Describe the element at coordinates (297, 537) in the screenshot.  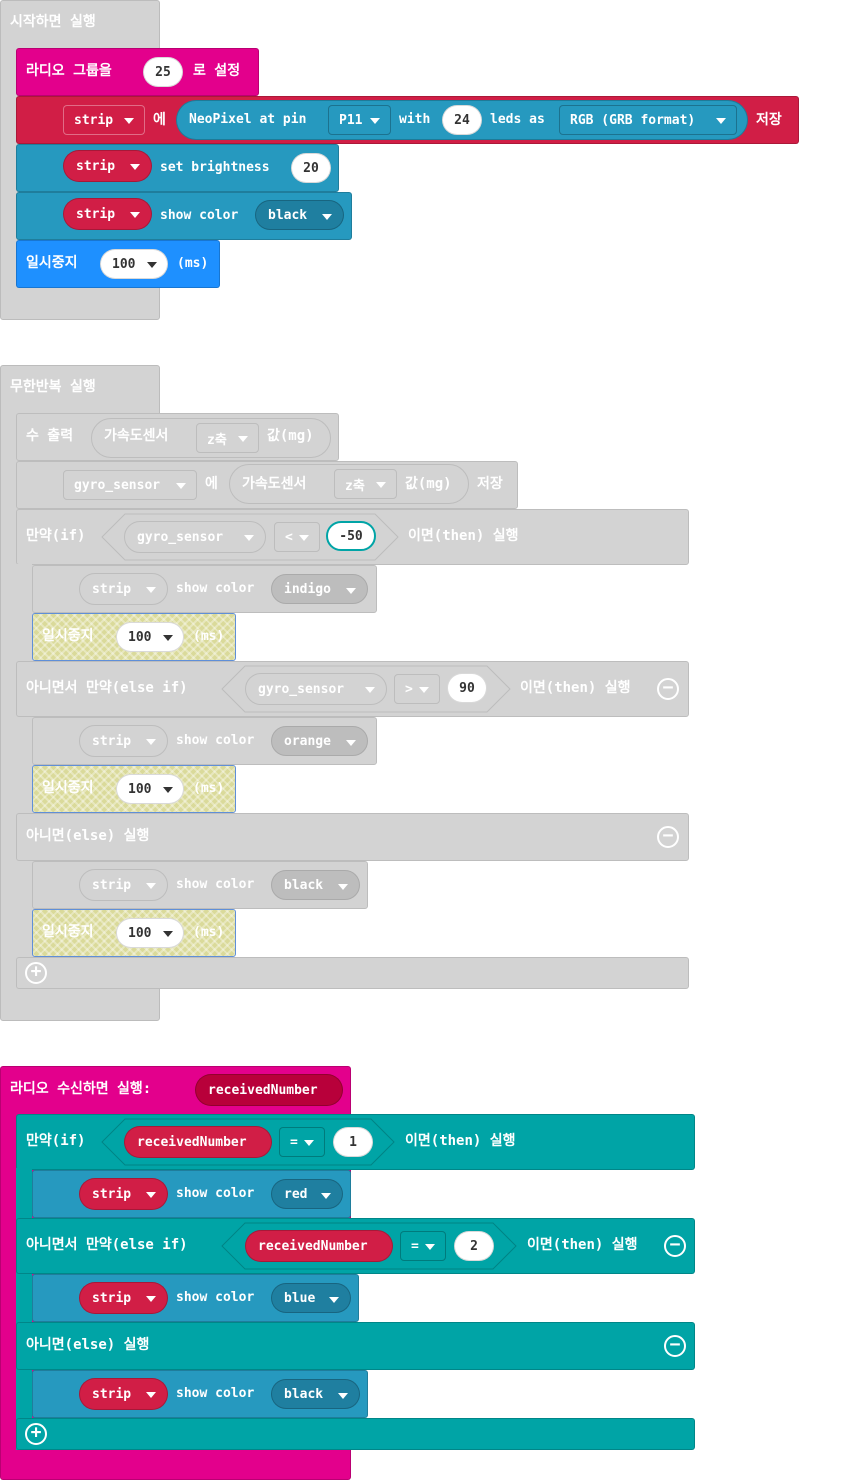
I see `operator-dropdown: <` at that location.